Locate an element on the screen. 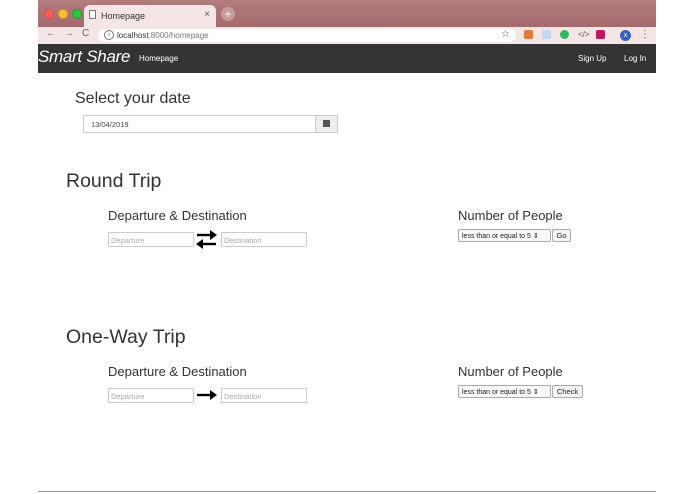  window-controls is located at coordinates (63, 14).